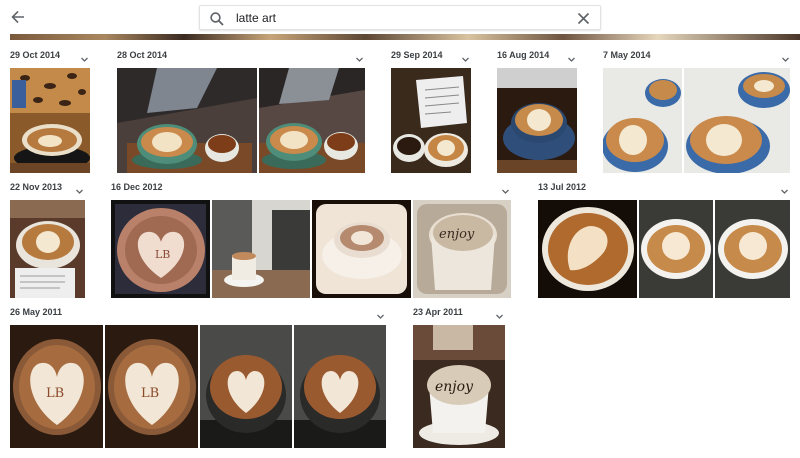 The width and height of the screenshot is (800, 458). Describe the element at coordinates (696, 56) in the screenshot. I see `group-header: 7 May 2014` at that location.